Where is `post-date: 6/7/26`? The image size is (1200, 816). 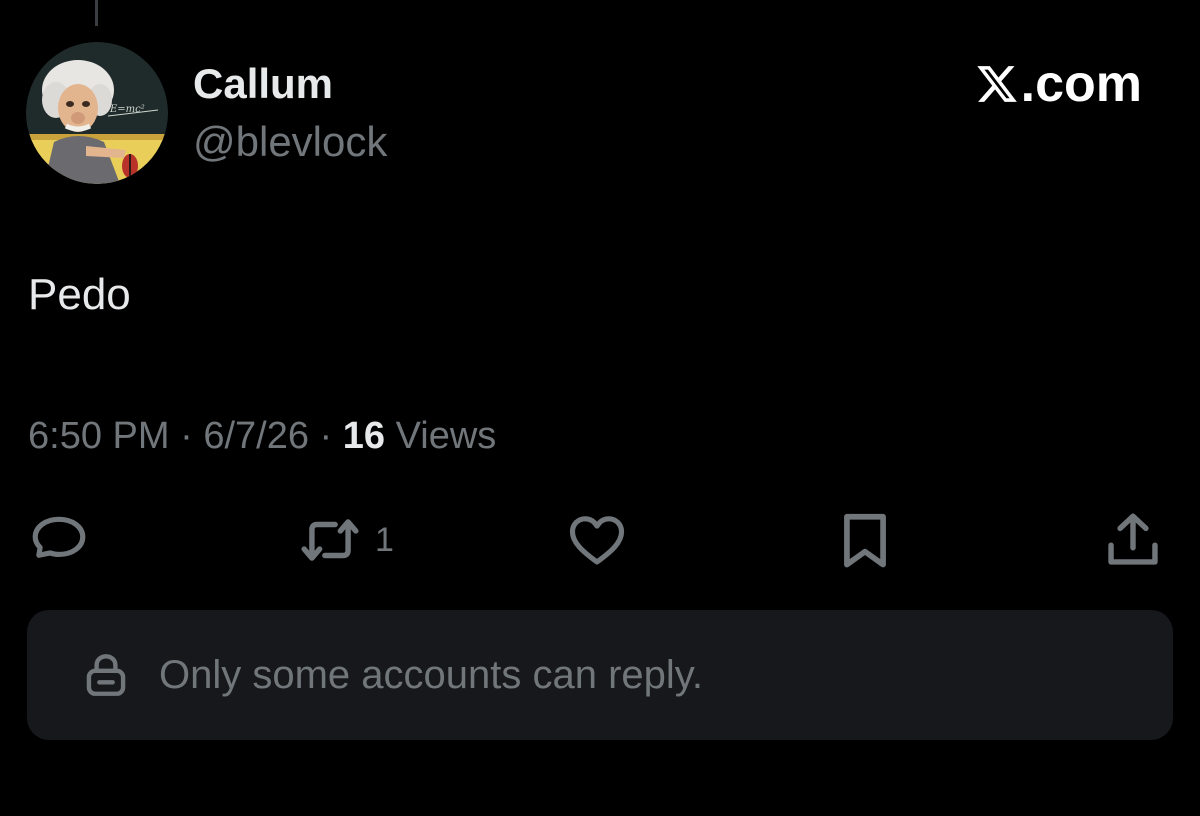 post-date: 6/7/26 is located at coordinates (256, 436).